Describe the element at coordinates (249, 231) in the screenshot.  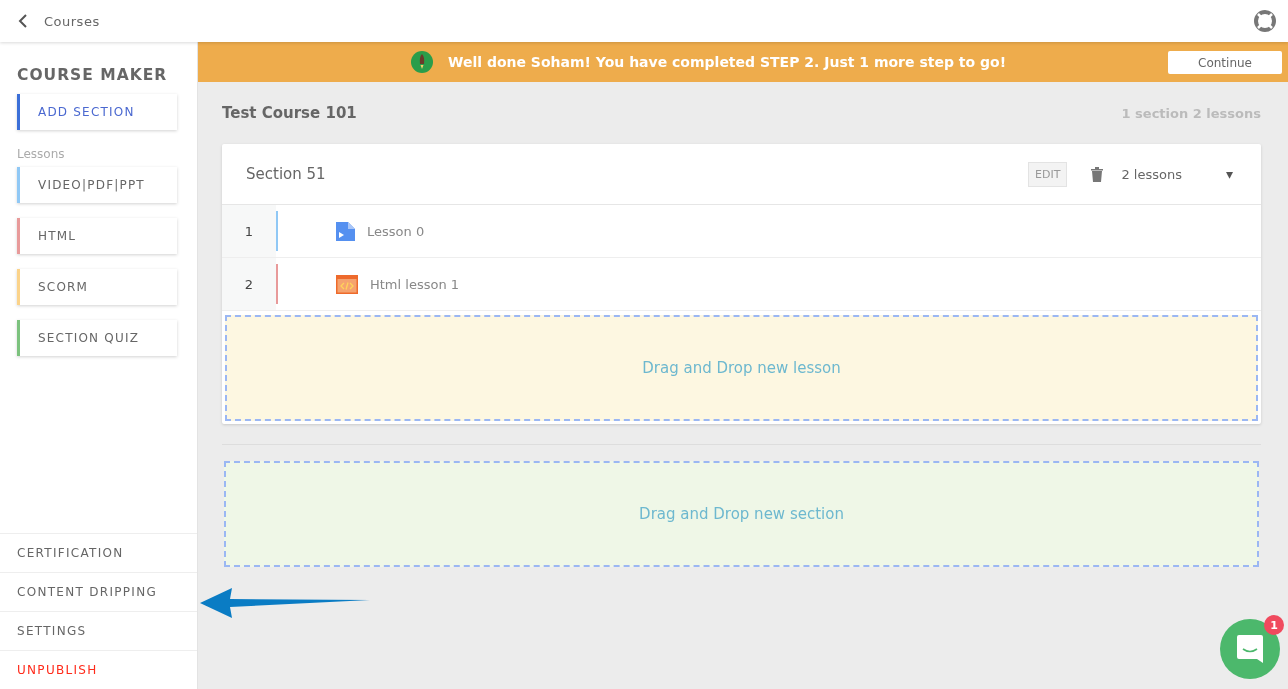
I see `lesson-number: 1` at that location.